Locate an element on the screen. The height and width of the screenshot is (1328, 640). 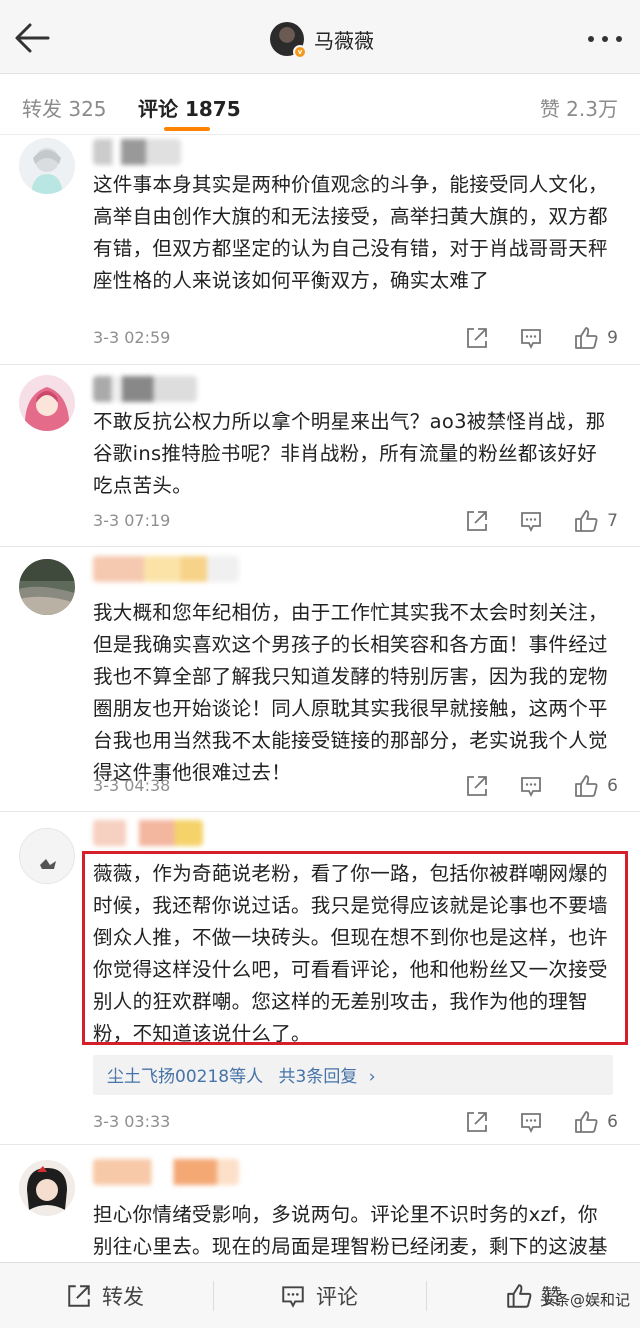
repost-button: 转发 is located at coordinates (105, 1296).